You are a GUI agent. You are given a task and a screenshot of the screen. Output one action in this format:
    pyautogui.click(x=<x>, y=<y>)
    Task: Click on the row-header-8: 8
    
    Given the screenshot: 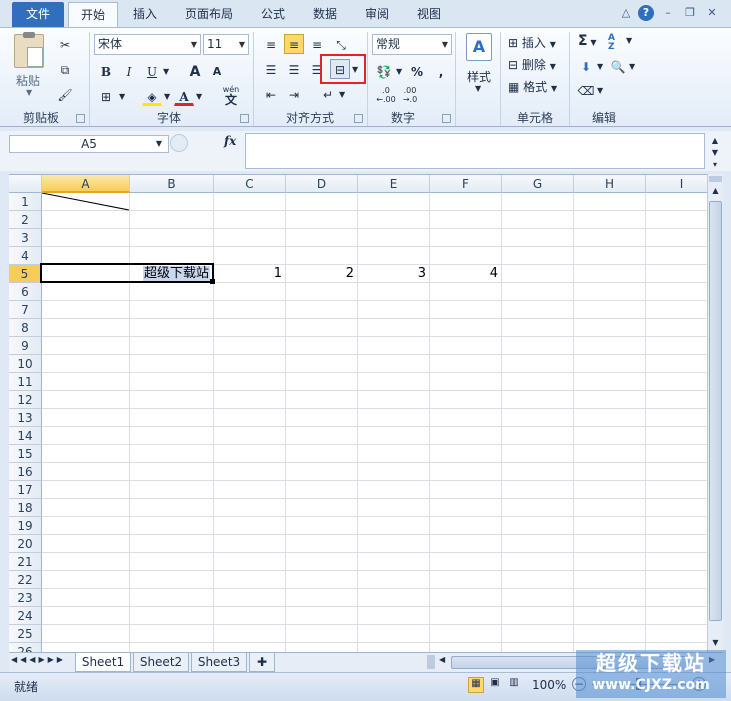 What is the action you would take?
    pyautogui.click(x=25, y=328)
    